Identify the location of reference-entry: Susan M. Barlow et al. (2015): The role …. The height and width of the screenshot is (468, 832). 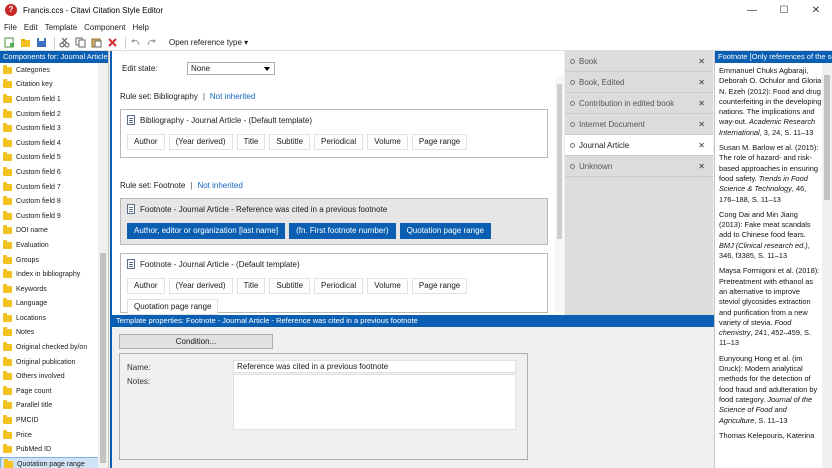
(770, 174).